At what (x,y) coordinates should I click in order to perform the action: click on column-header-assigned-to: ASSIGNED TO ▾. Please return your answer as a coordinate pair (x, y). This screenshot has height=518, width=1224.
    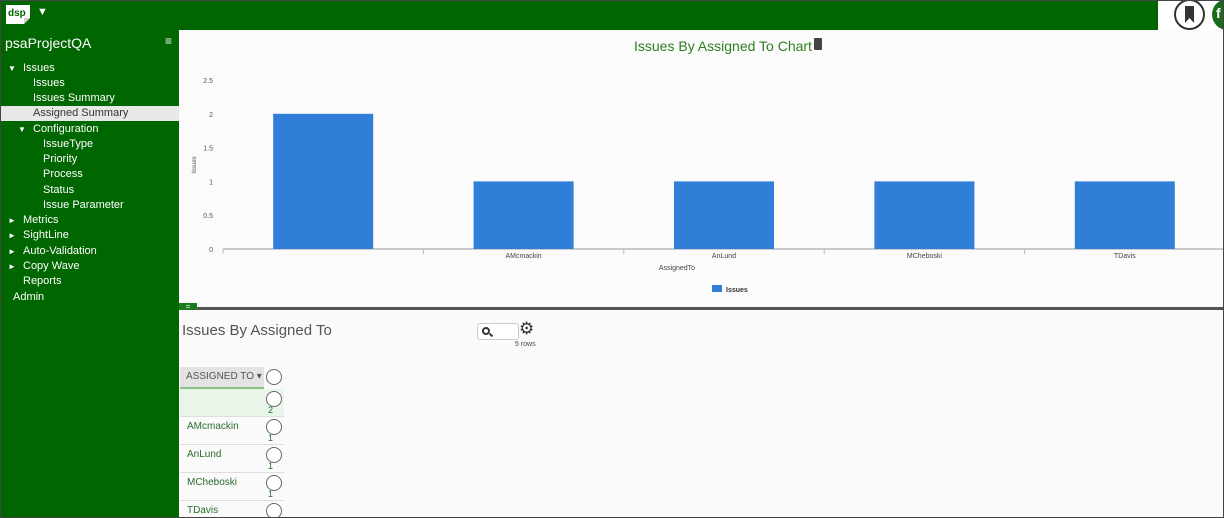
    Looking at the image, I should click on (222, 378).